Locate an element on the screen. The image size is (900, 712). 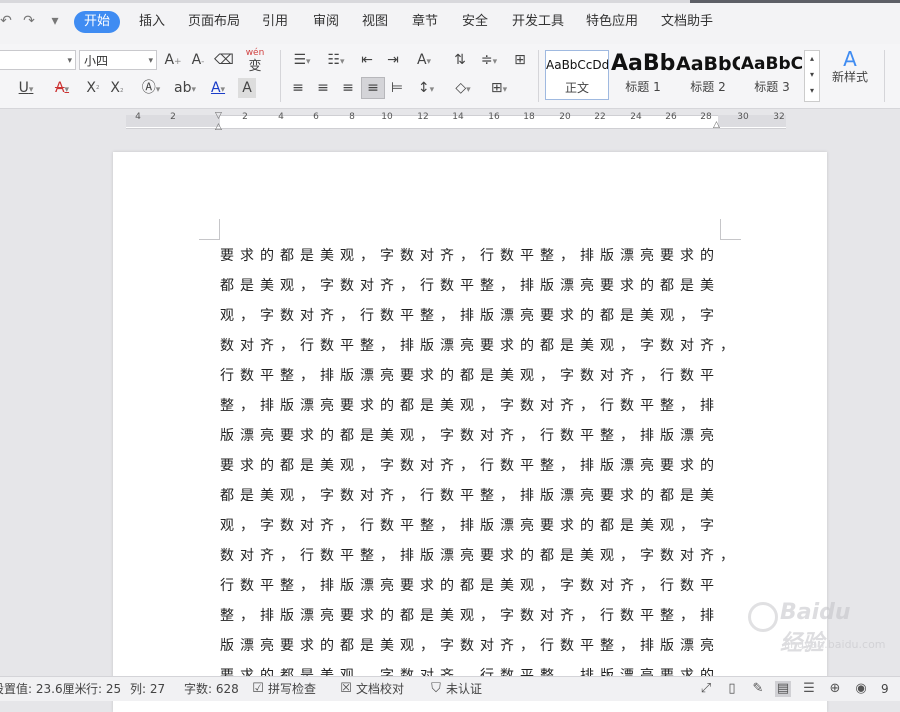
numbered-list-icon: ☷▾ is located at coordinates (336, 60).